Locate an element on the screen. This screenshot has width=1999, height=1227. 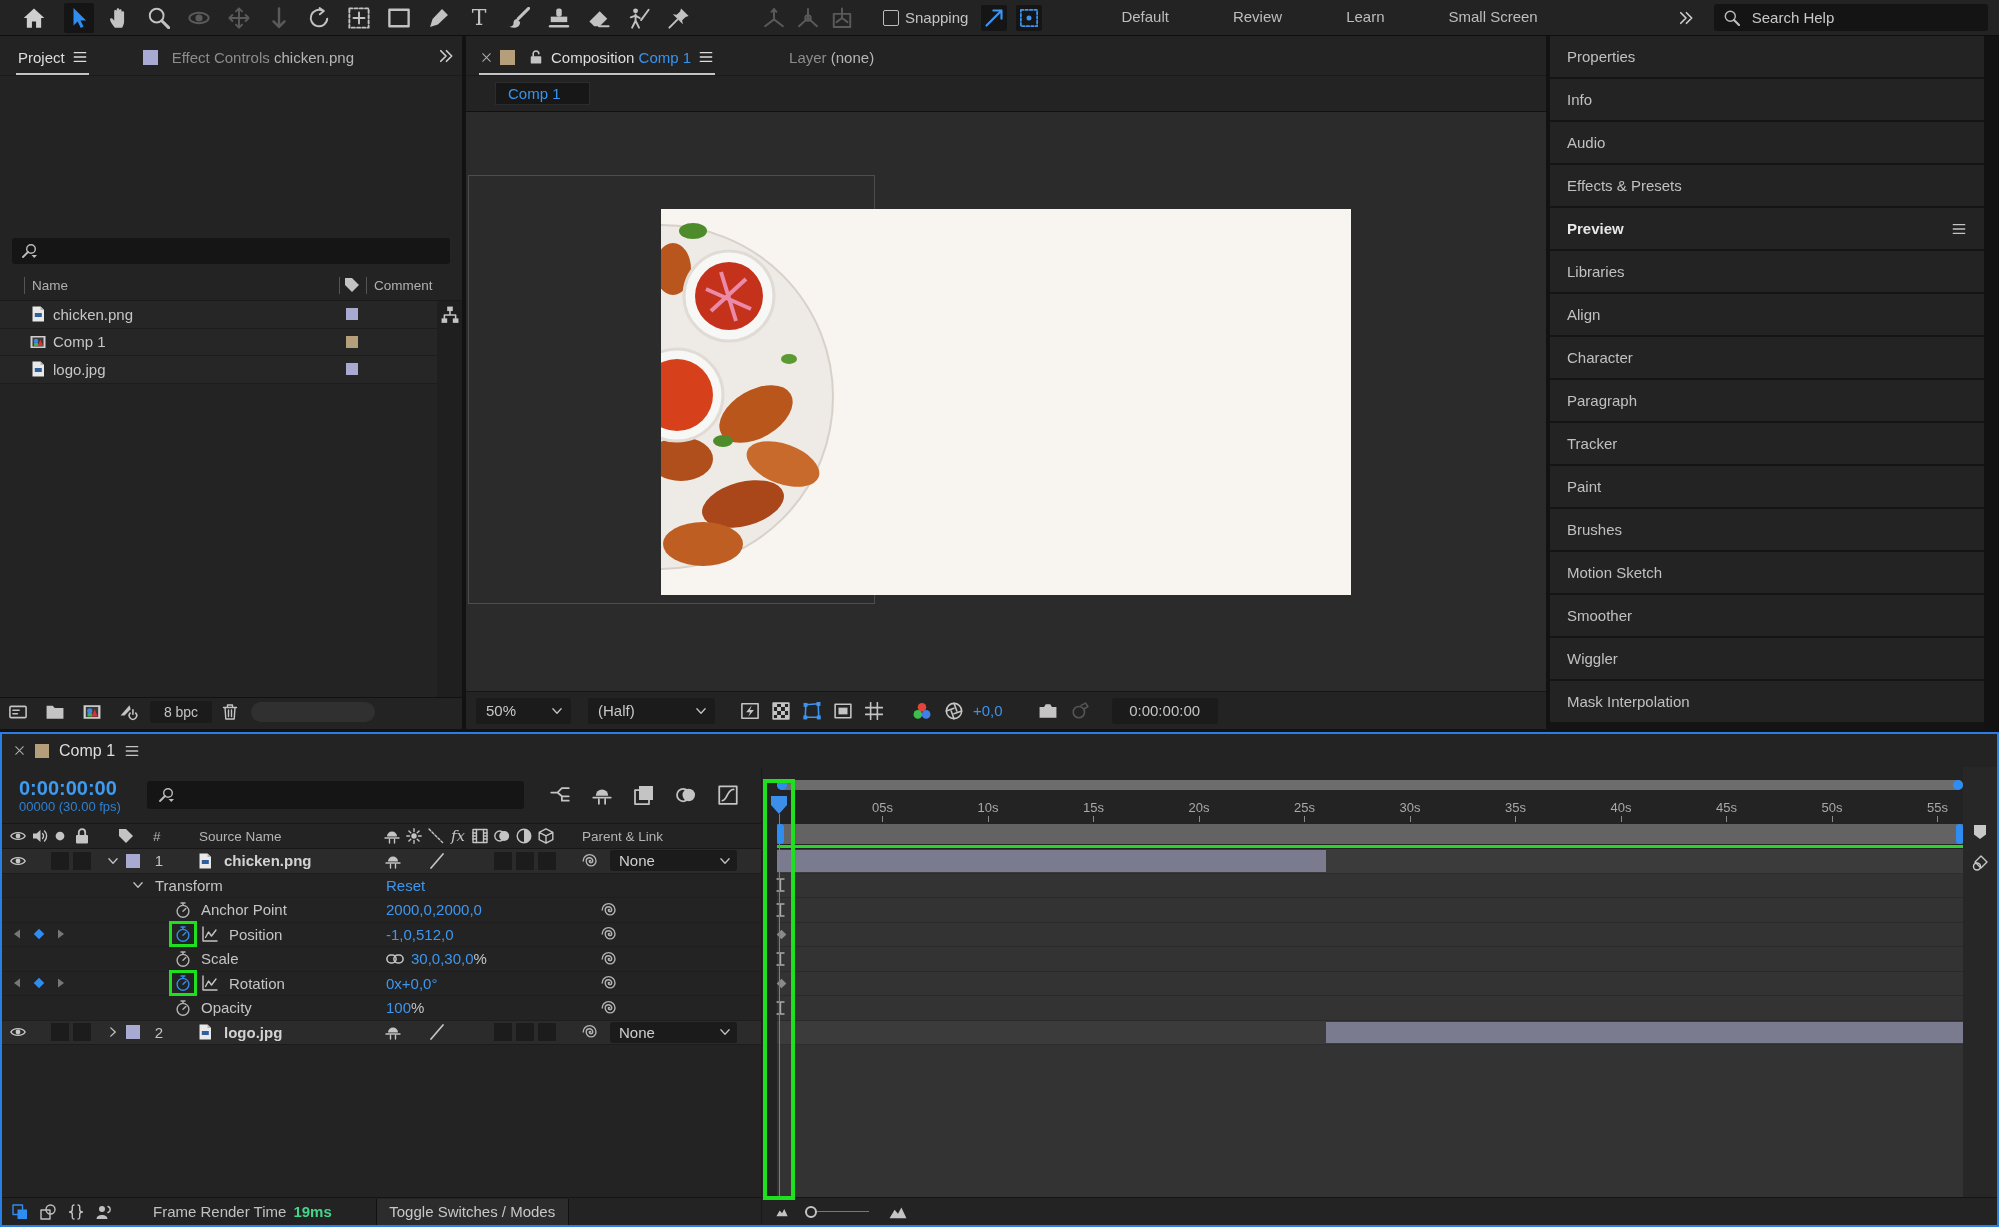
caret-icon is located at coordinates (113, 1032).